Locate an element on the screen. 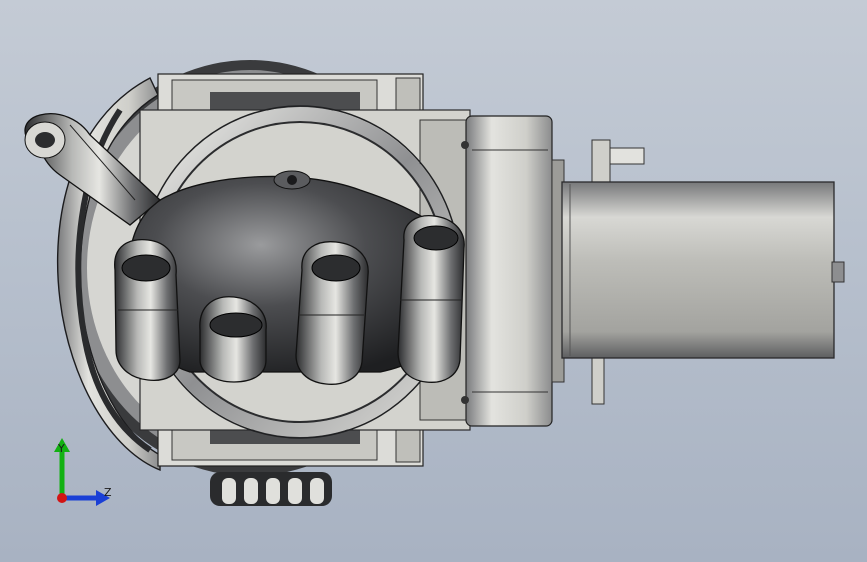  drive-motor is located at coordinates (698, 270).